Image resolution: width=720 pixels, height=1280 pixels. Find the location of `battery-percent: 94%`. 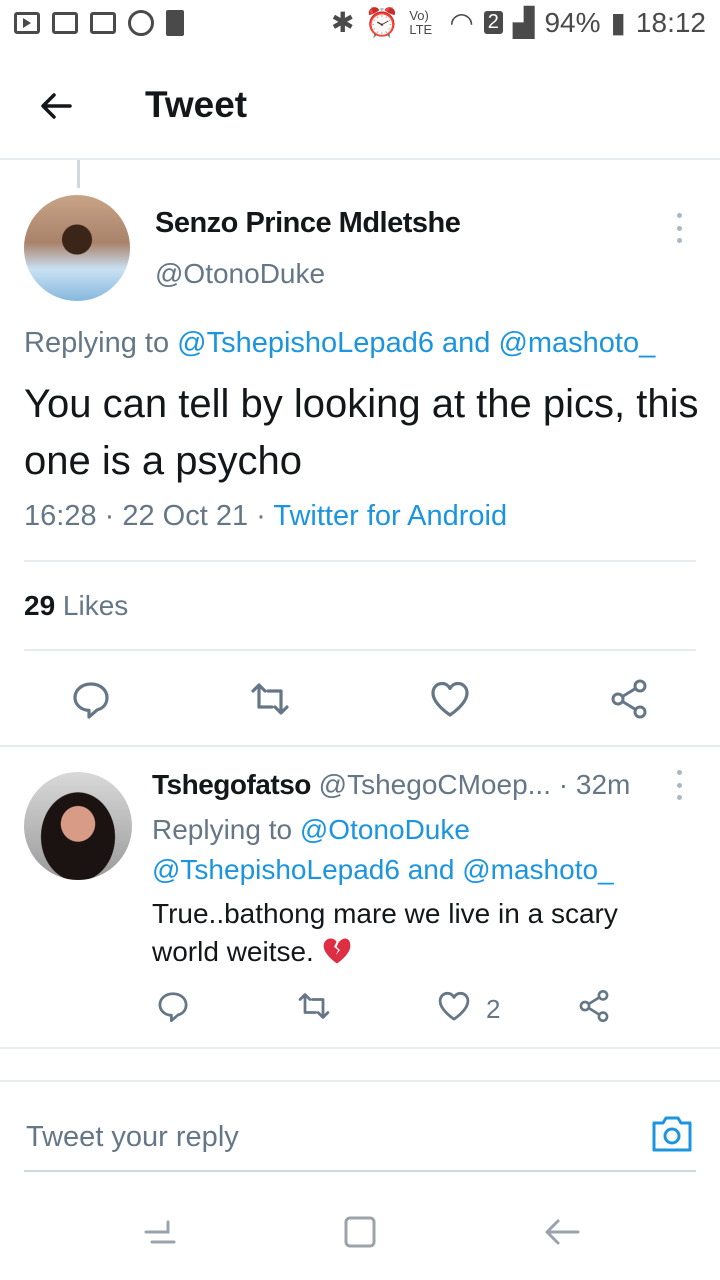

battery-percent: 94% is located at coordinates (572, 22).